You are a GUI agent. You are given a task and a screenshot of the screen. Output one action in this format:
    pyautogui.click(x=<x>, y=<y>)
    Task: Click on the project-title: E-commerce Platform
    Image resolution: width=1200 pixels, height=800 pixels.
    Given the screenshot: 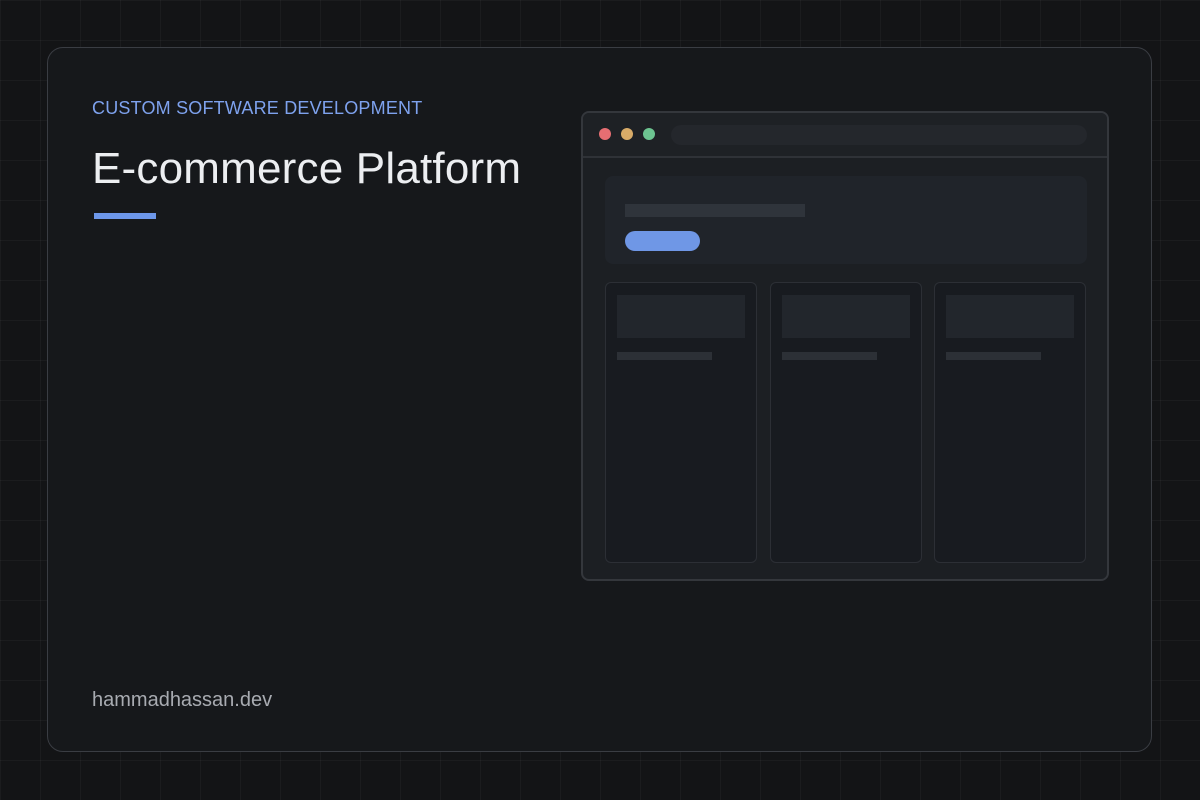 What is the action you would take?
    pyautogui.click(x=307, y=168)
    